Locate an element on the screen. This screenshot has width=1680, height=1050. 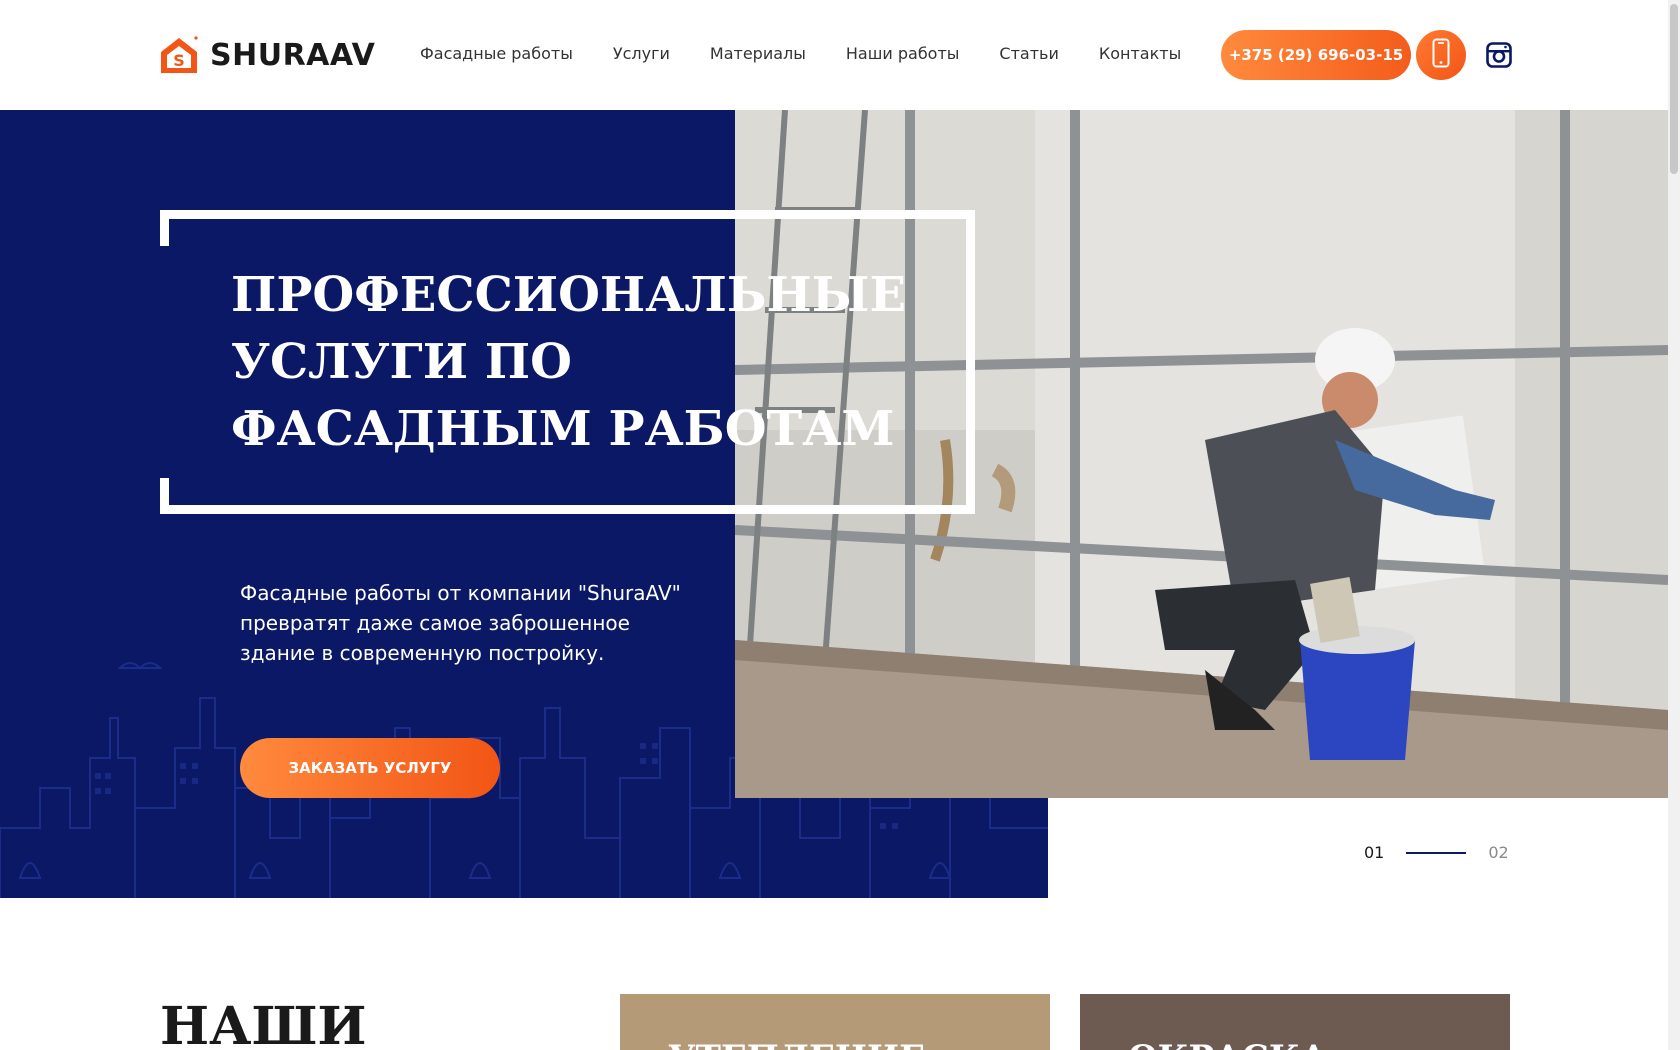
service-card-insulation: УТЕПЛЕНИЕ is located at coordinates (835, 1022).